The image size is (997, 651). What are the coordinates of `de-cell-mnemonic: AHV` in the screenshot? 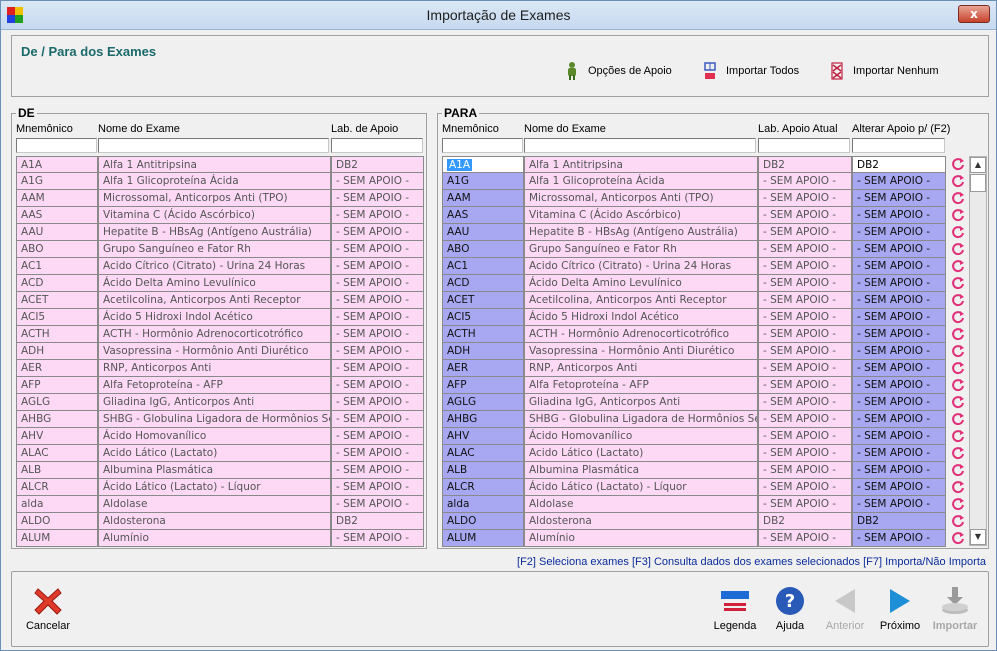 It's located at (57, 436).